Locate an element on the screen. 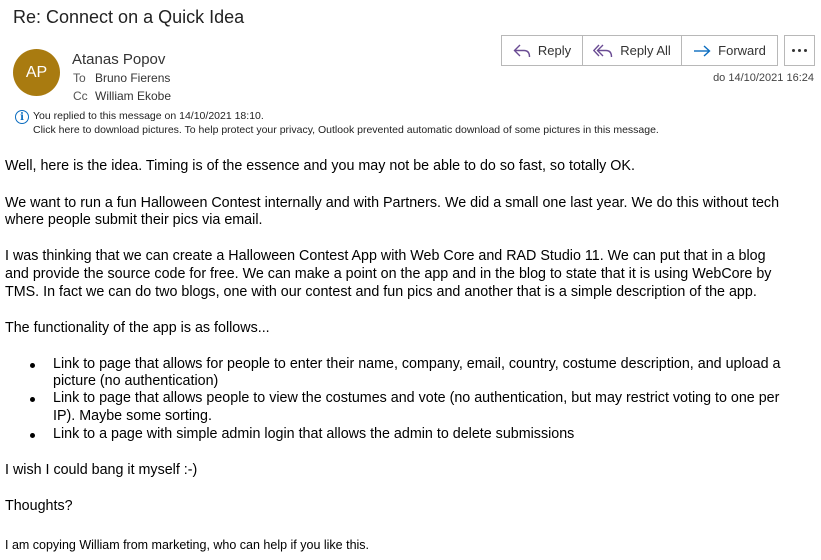  body-paragraph: Thoughts? is located at coordinates (39, 506).